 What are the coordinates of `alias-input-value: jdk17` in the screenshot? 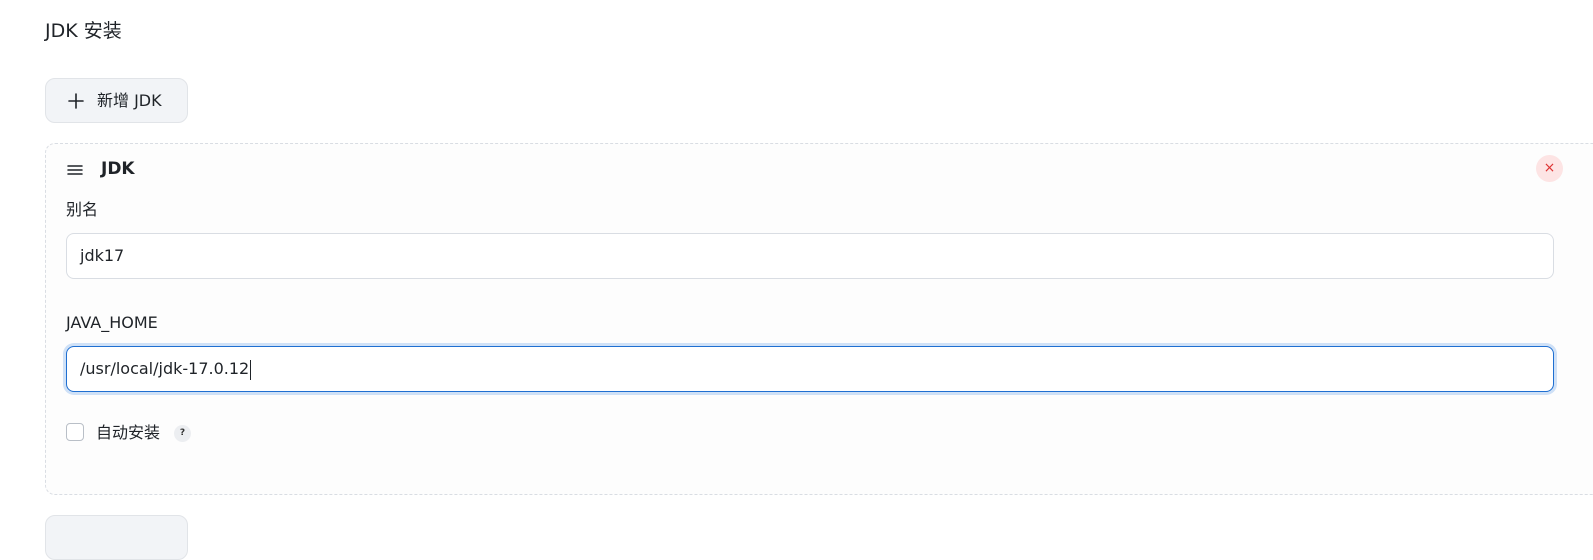 It's located at (102, 255).